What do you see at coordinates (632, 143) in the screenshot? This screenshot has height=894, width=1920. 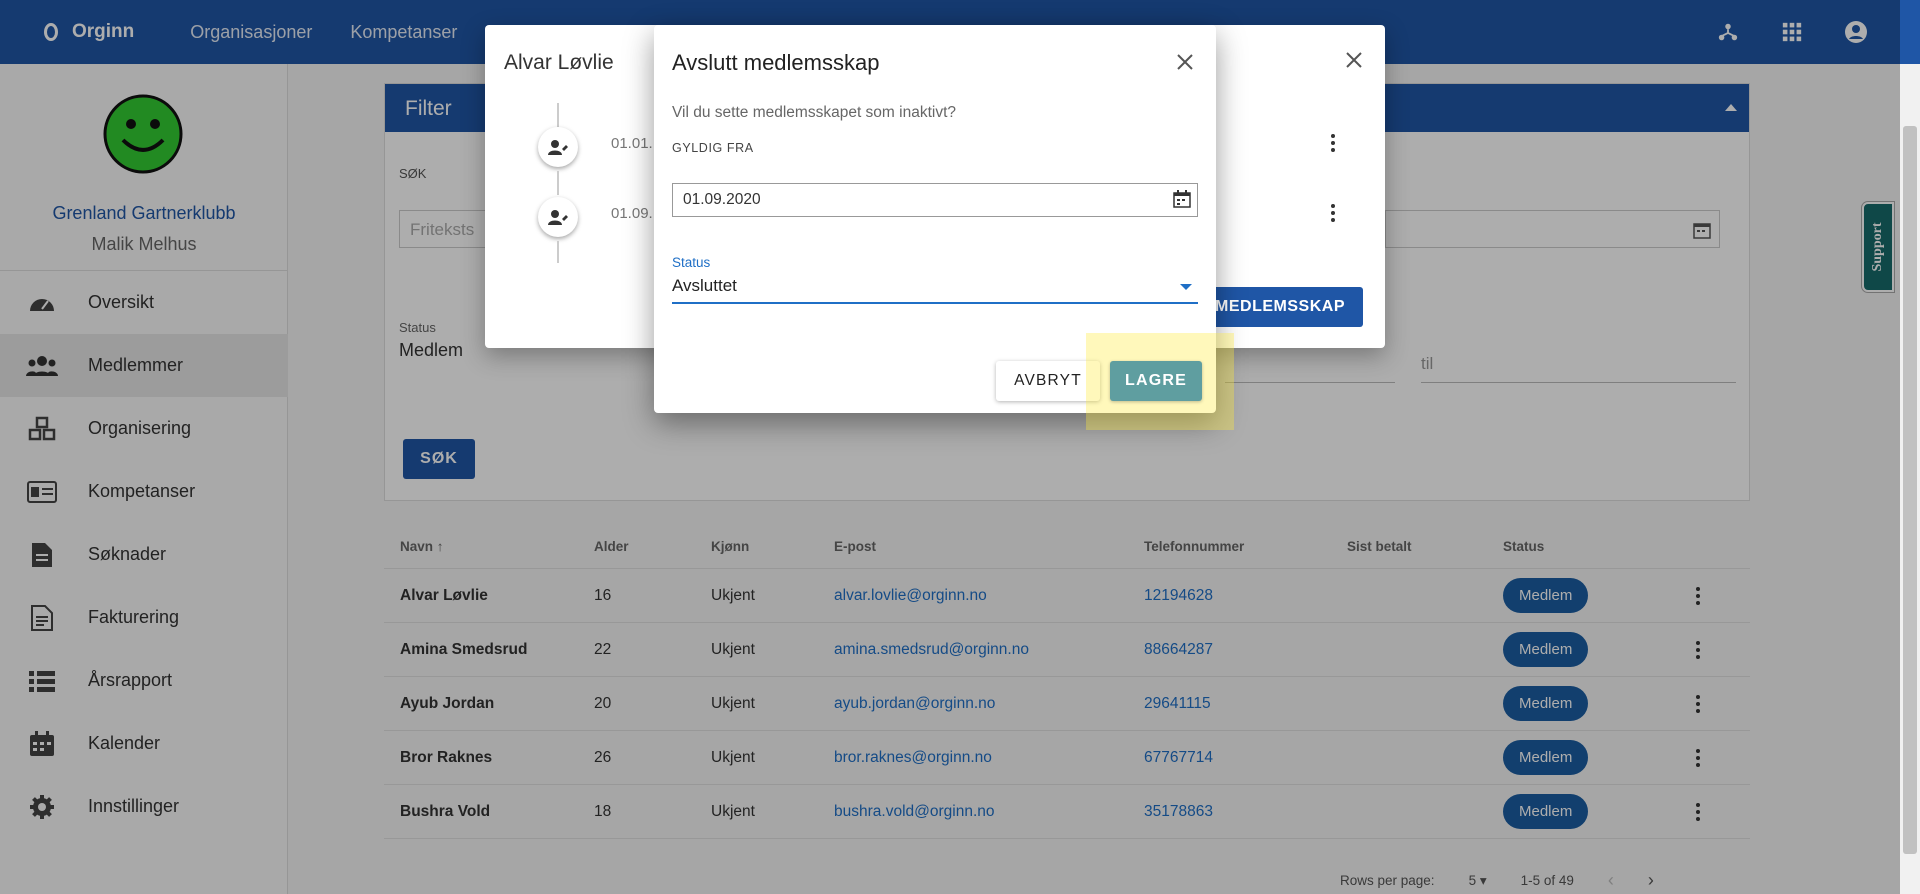 I see `timeline-date: 01.01.` at bounding box center [632, 143].